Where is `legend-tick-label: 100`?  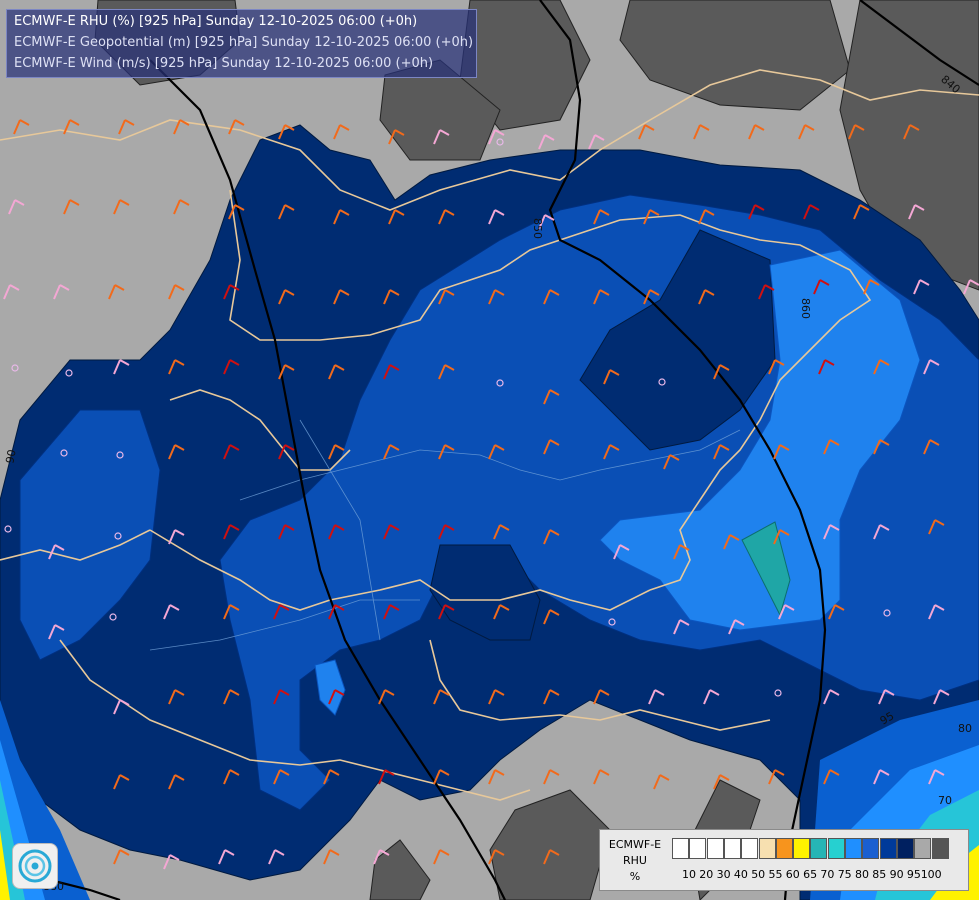
legend-tick-label: 100 is located at coordinates (931, 874).